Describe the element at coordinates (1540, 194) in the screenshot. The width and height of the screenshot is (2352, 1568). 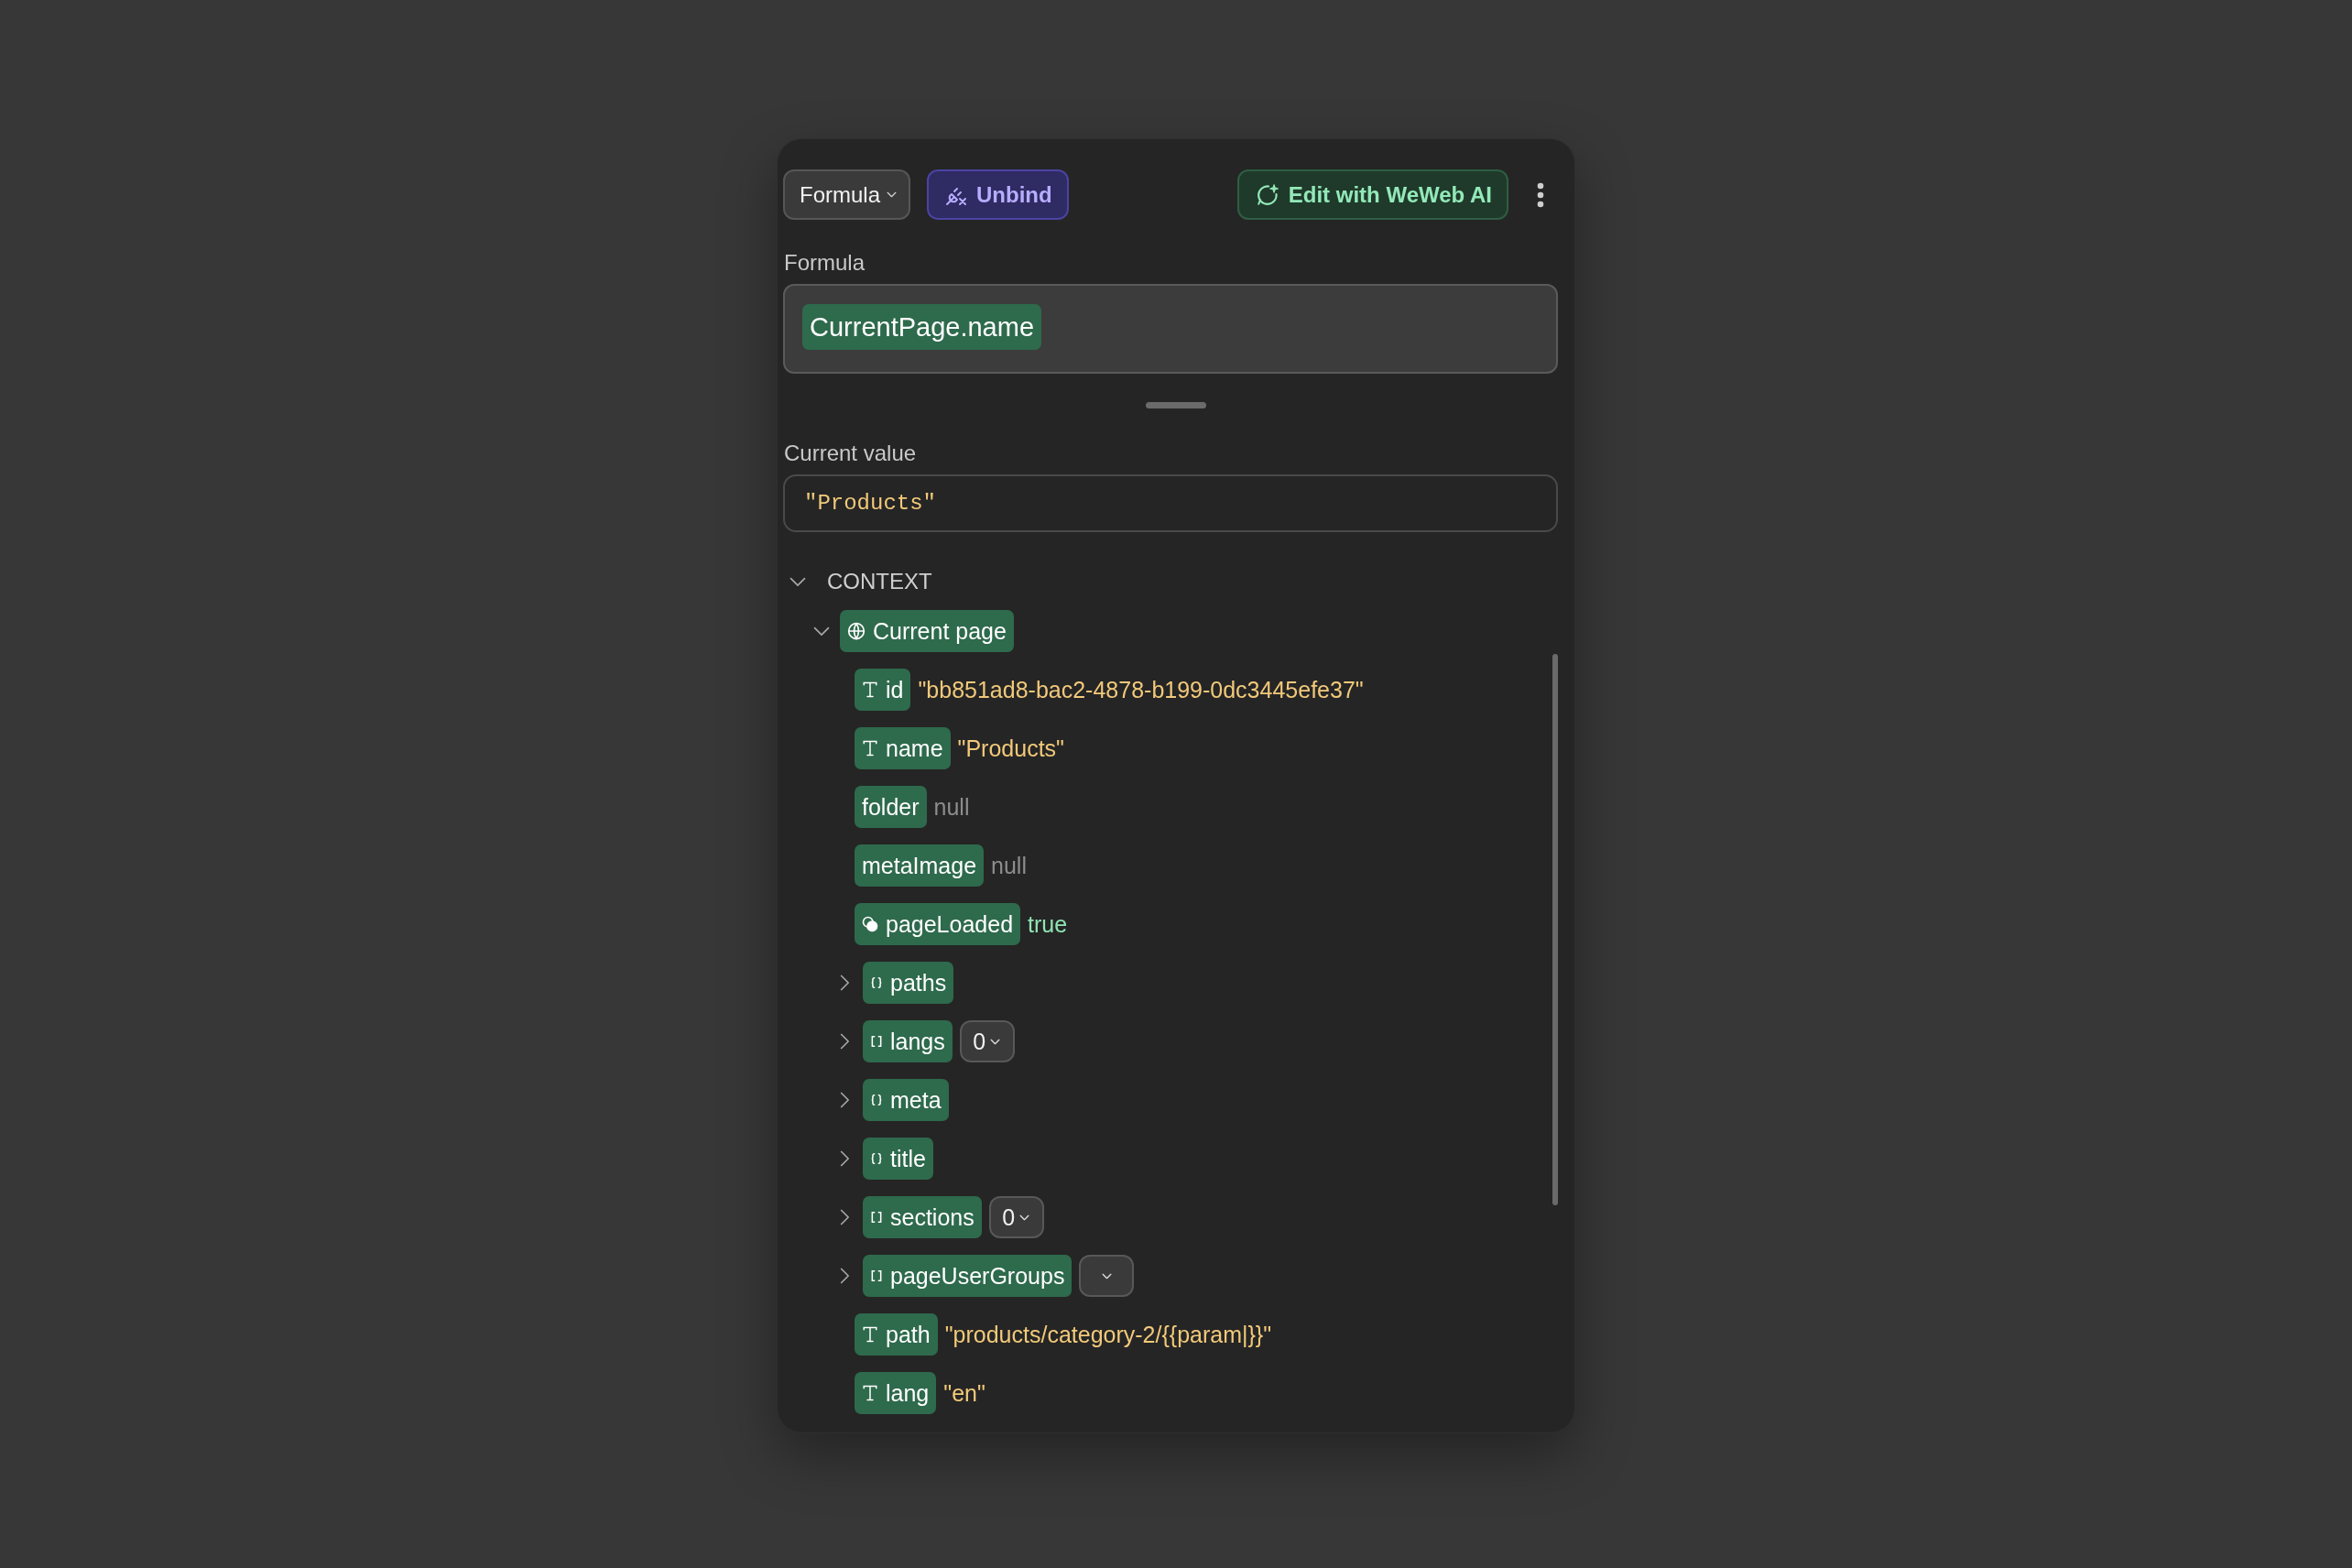
I see `kebab-icon` at that location.